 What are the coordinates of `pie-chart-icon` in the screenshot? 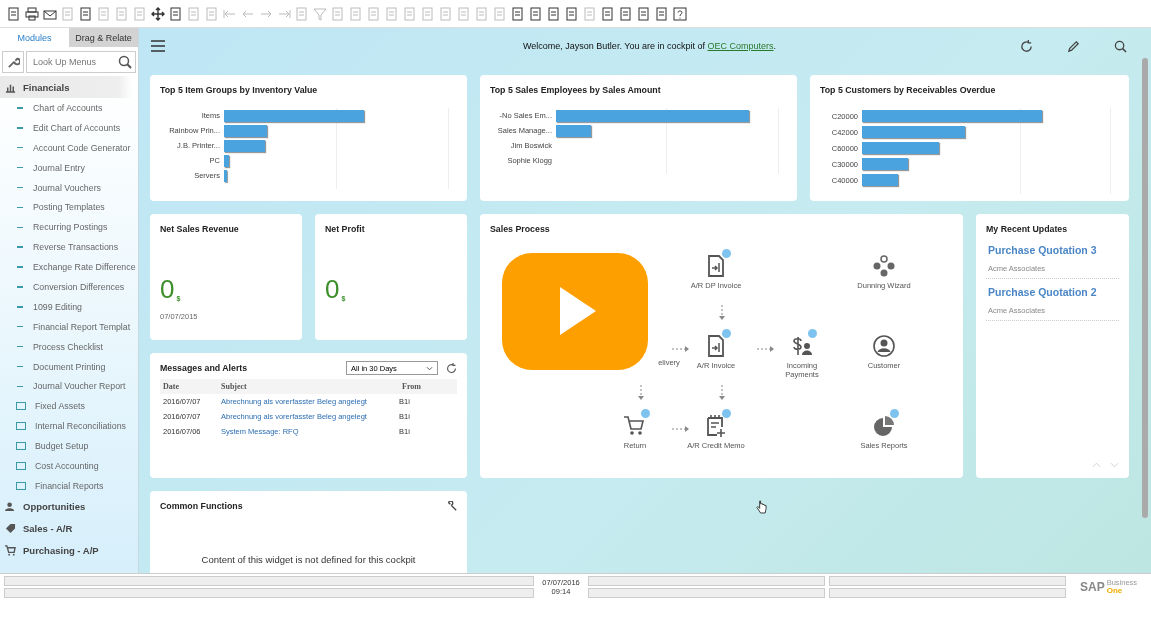 It's located at (884, 426).